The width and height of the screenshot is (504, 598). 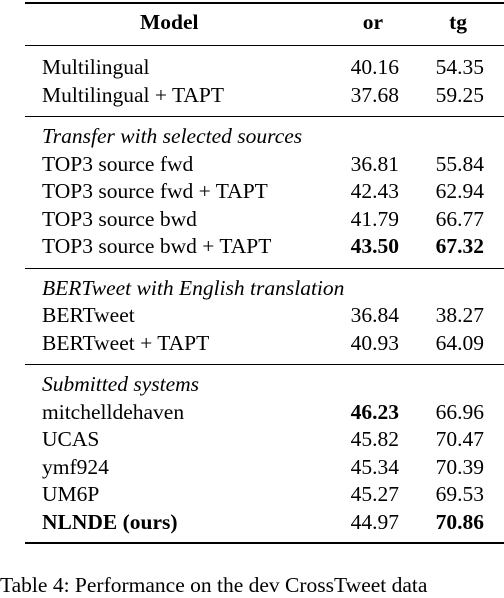 What do you see at coordinates (264, 412) in the screenshot?
I see `table-row: mitchelldehaven 46.23 66.96` at bounding box center [264, 412].